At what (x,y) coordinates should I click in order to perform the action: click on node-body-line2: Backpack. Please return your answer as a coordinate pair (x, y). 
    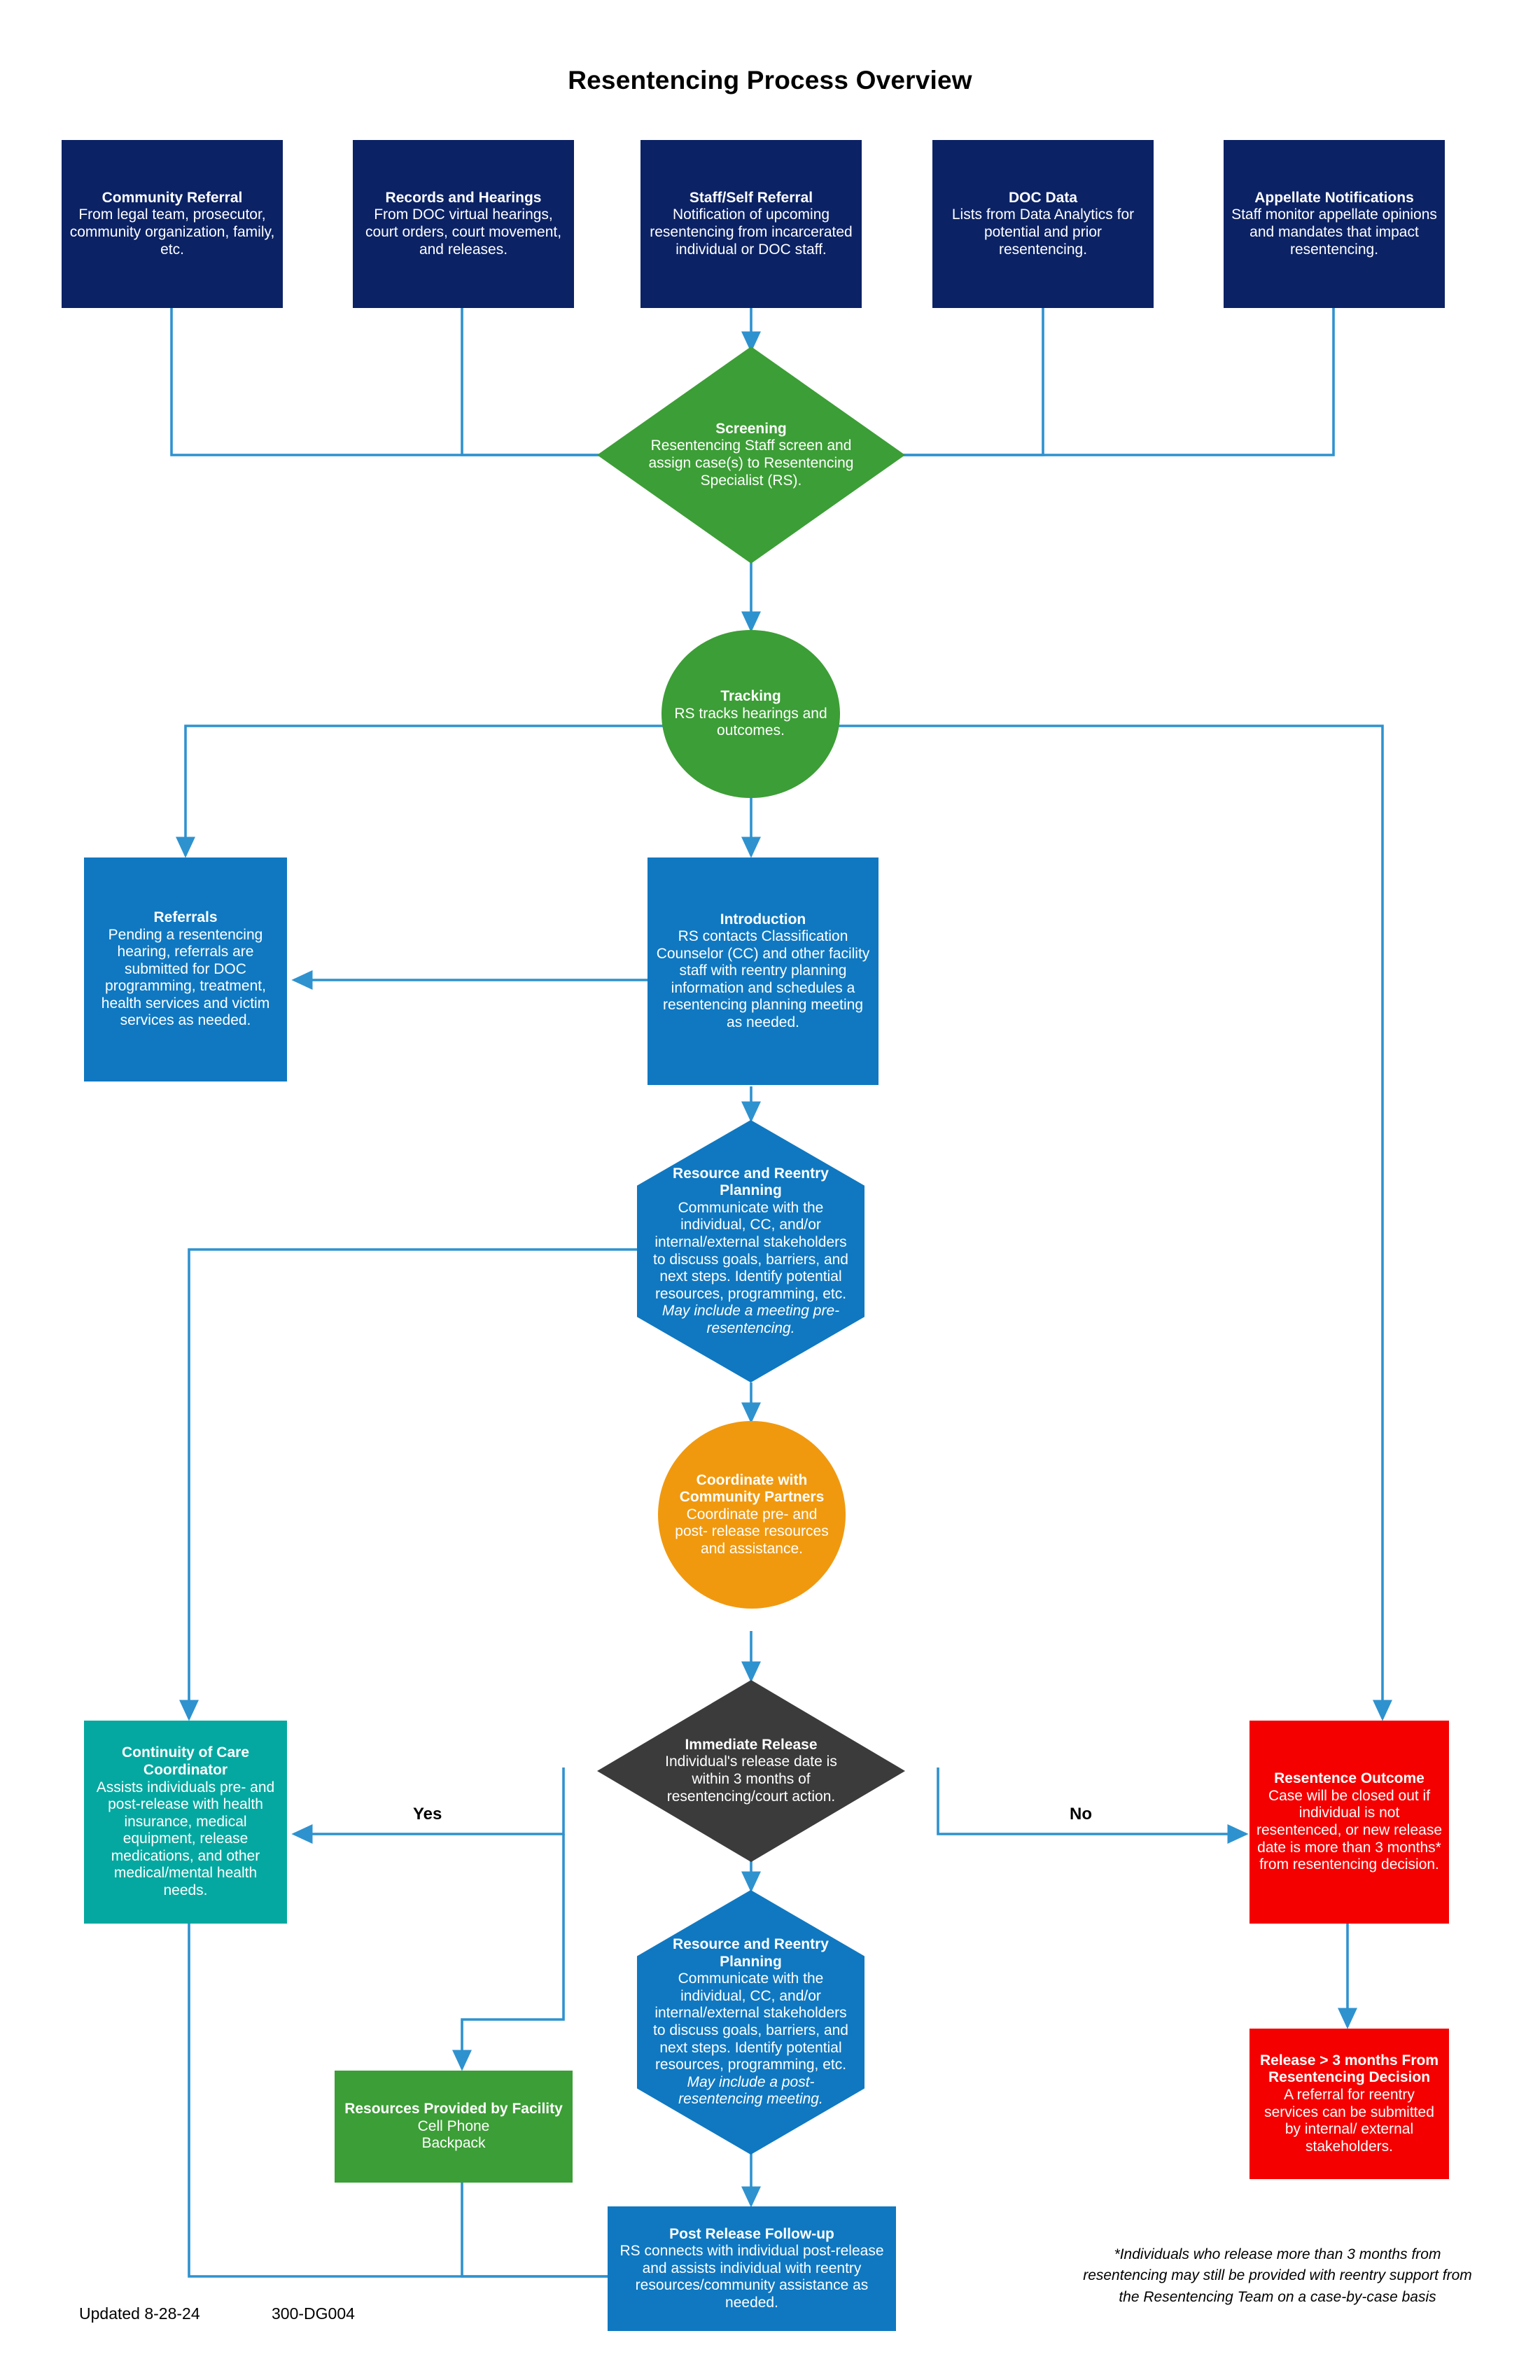
    Looking at the image, I should click on (453, 2143).